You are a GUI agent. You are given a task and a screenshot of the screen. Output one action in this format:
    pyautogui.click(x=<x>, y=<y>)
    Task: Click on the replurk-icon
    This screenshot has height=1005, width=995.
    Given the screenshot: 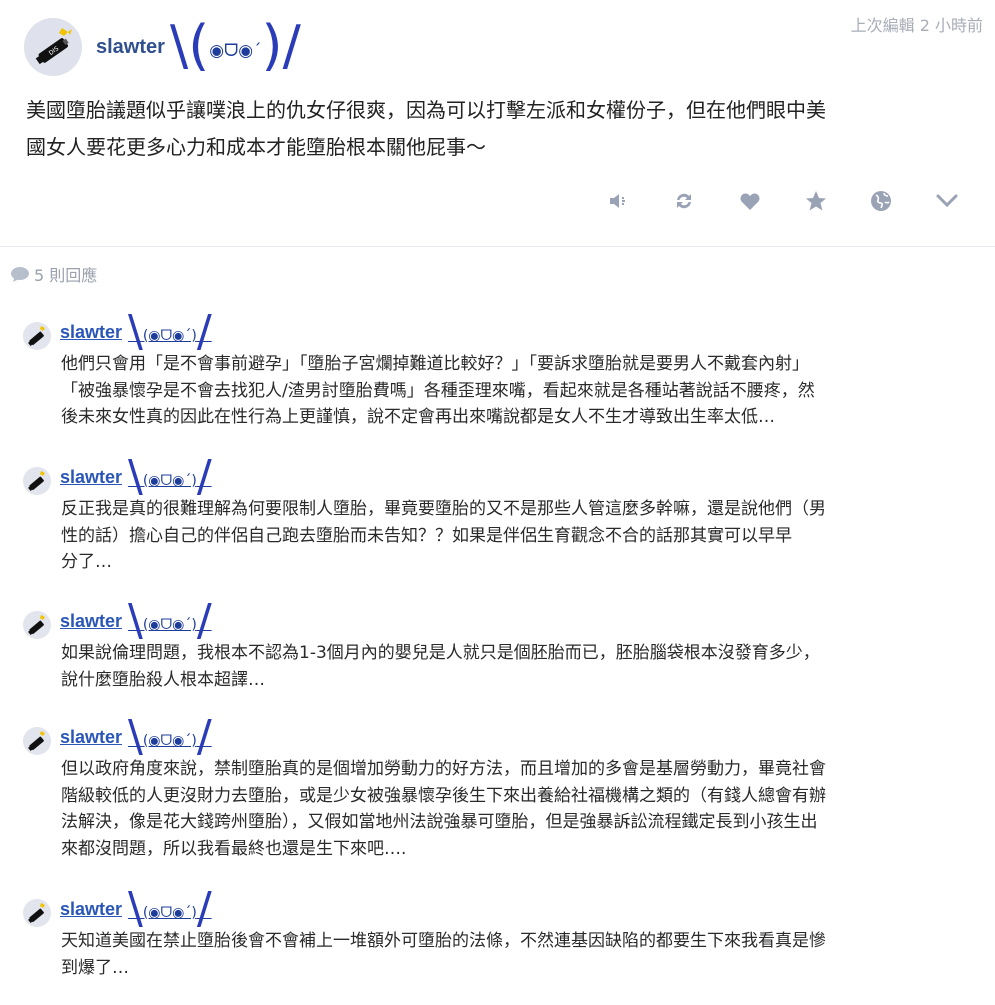 What is the action you would take?
    pyautogui.click(x=684, y=201)
    